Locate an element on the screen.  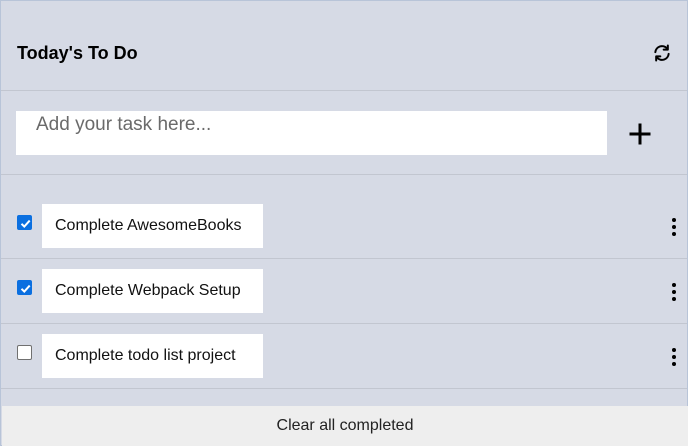
list-item: Complete Webpack Setup is located at coordinates (344, 291).